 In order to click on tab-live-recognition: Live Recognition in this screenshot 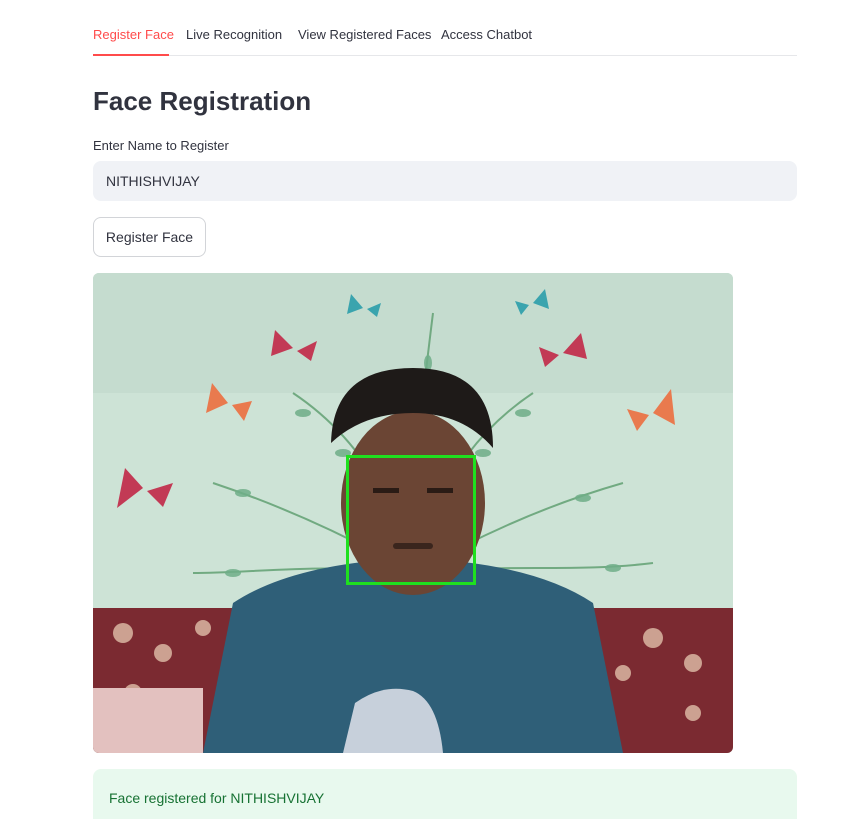, I will do `click(234, 35)`.